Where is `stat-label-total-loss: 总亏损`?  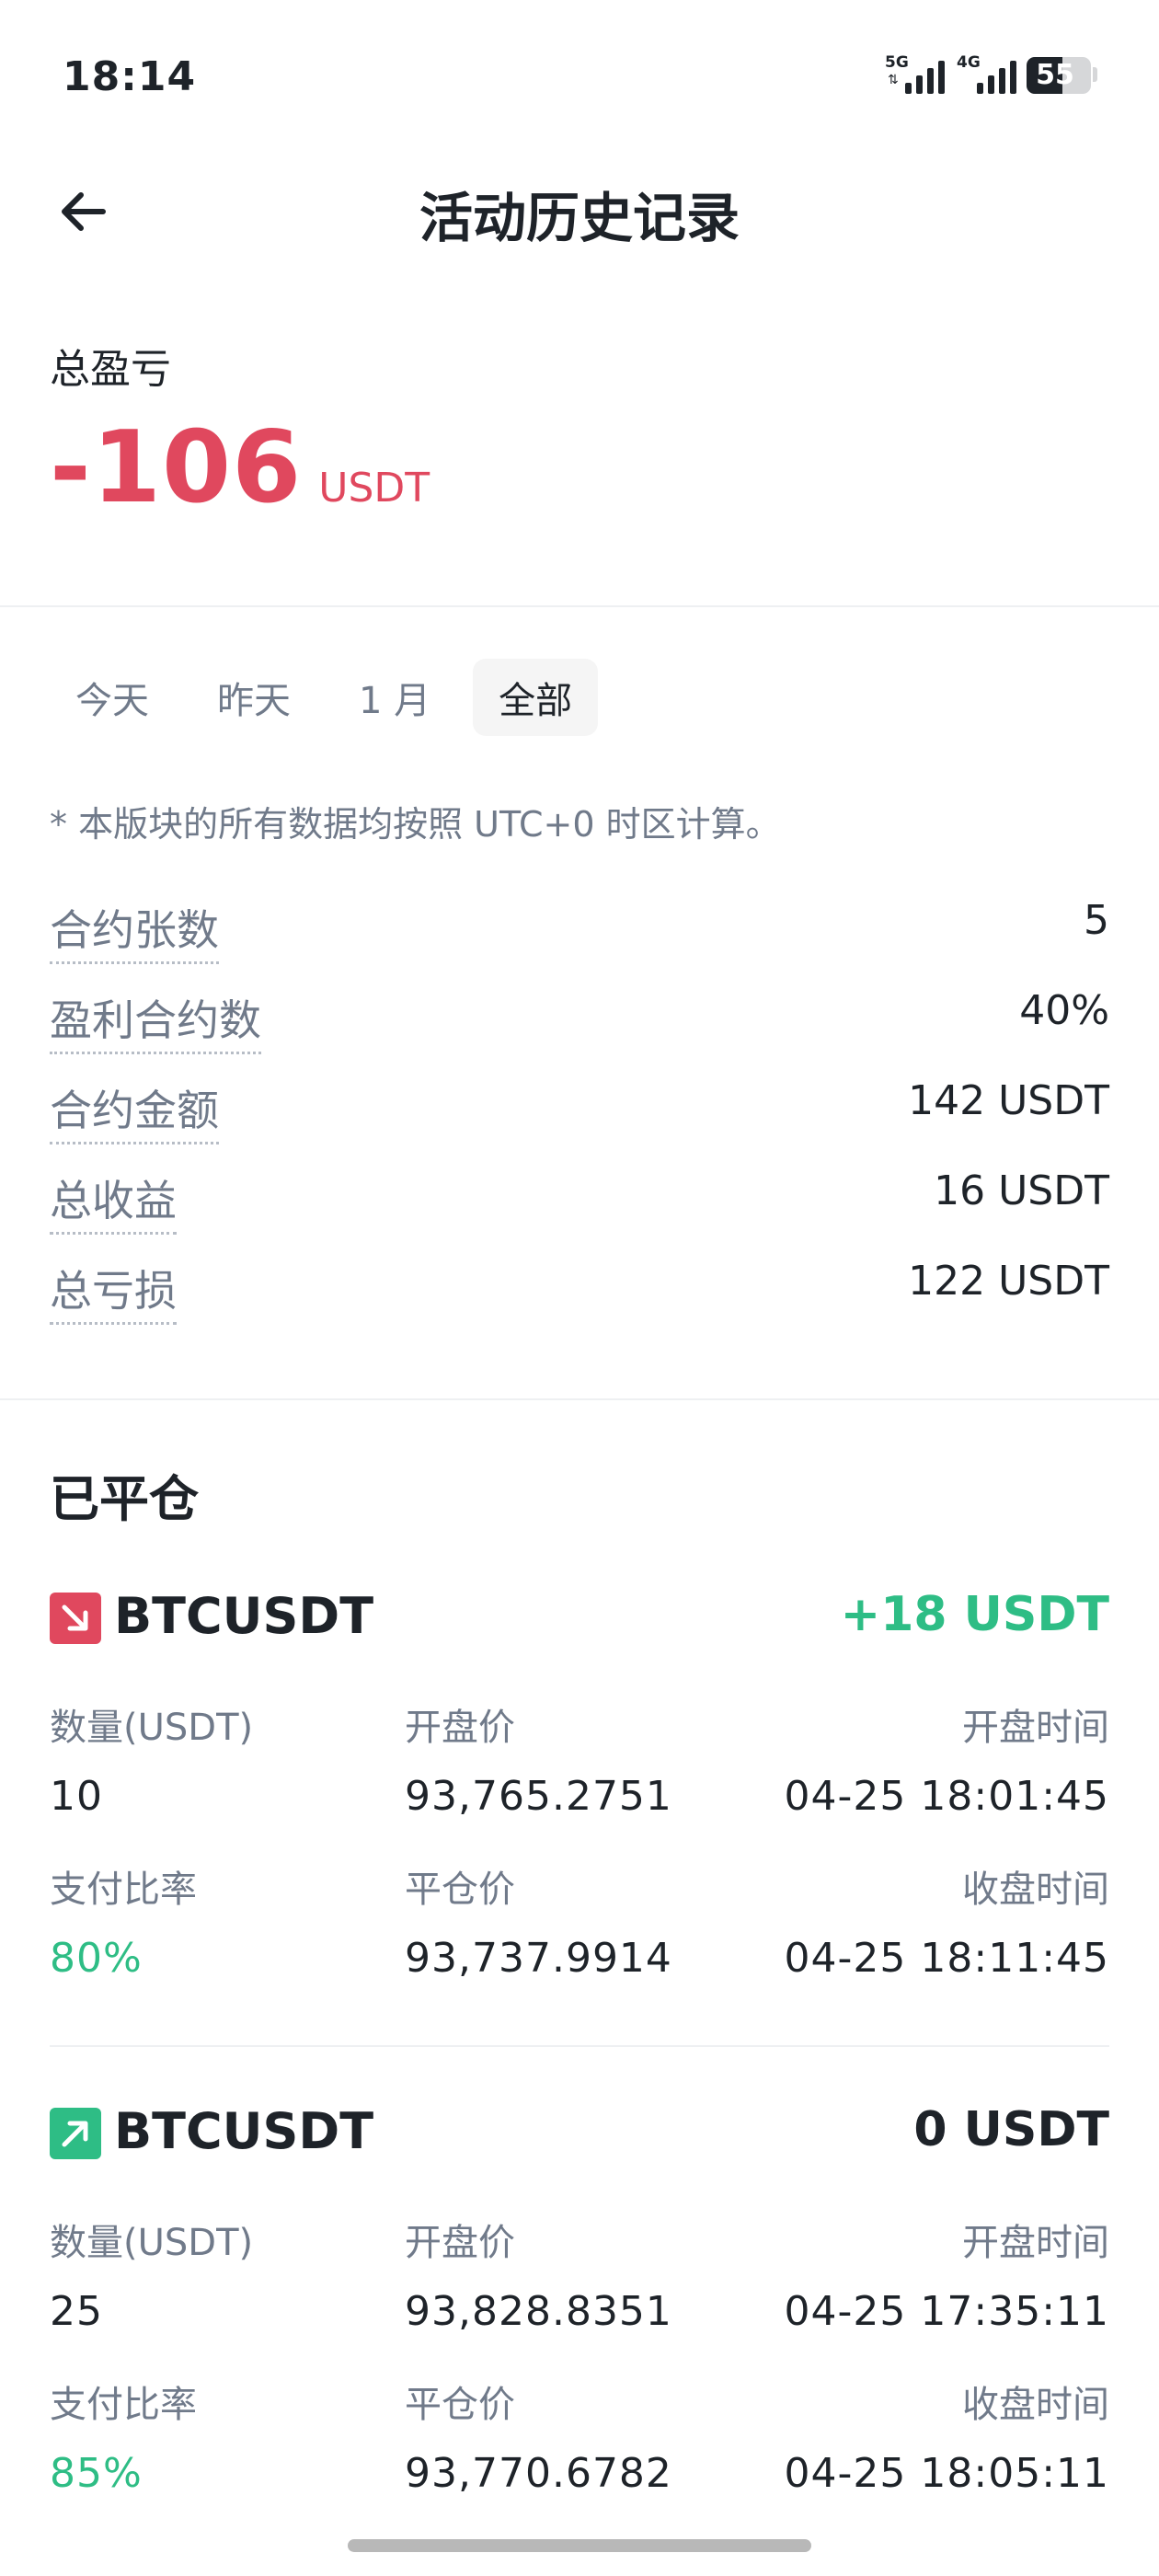
stat-label-total-loss: 总亏损 is located at coordinates (113, 1291).